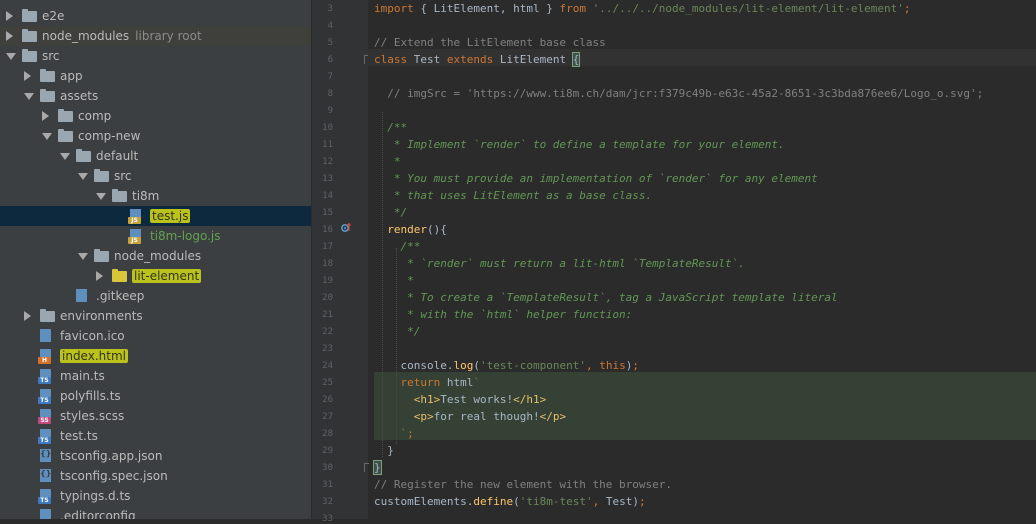 Image resolution: width=1036 pixels, height=524 pixels. I want to click on tree-item-label: test.js, so click(170, 216).